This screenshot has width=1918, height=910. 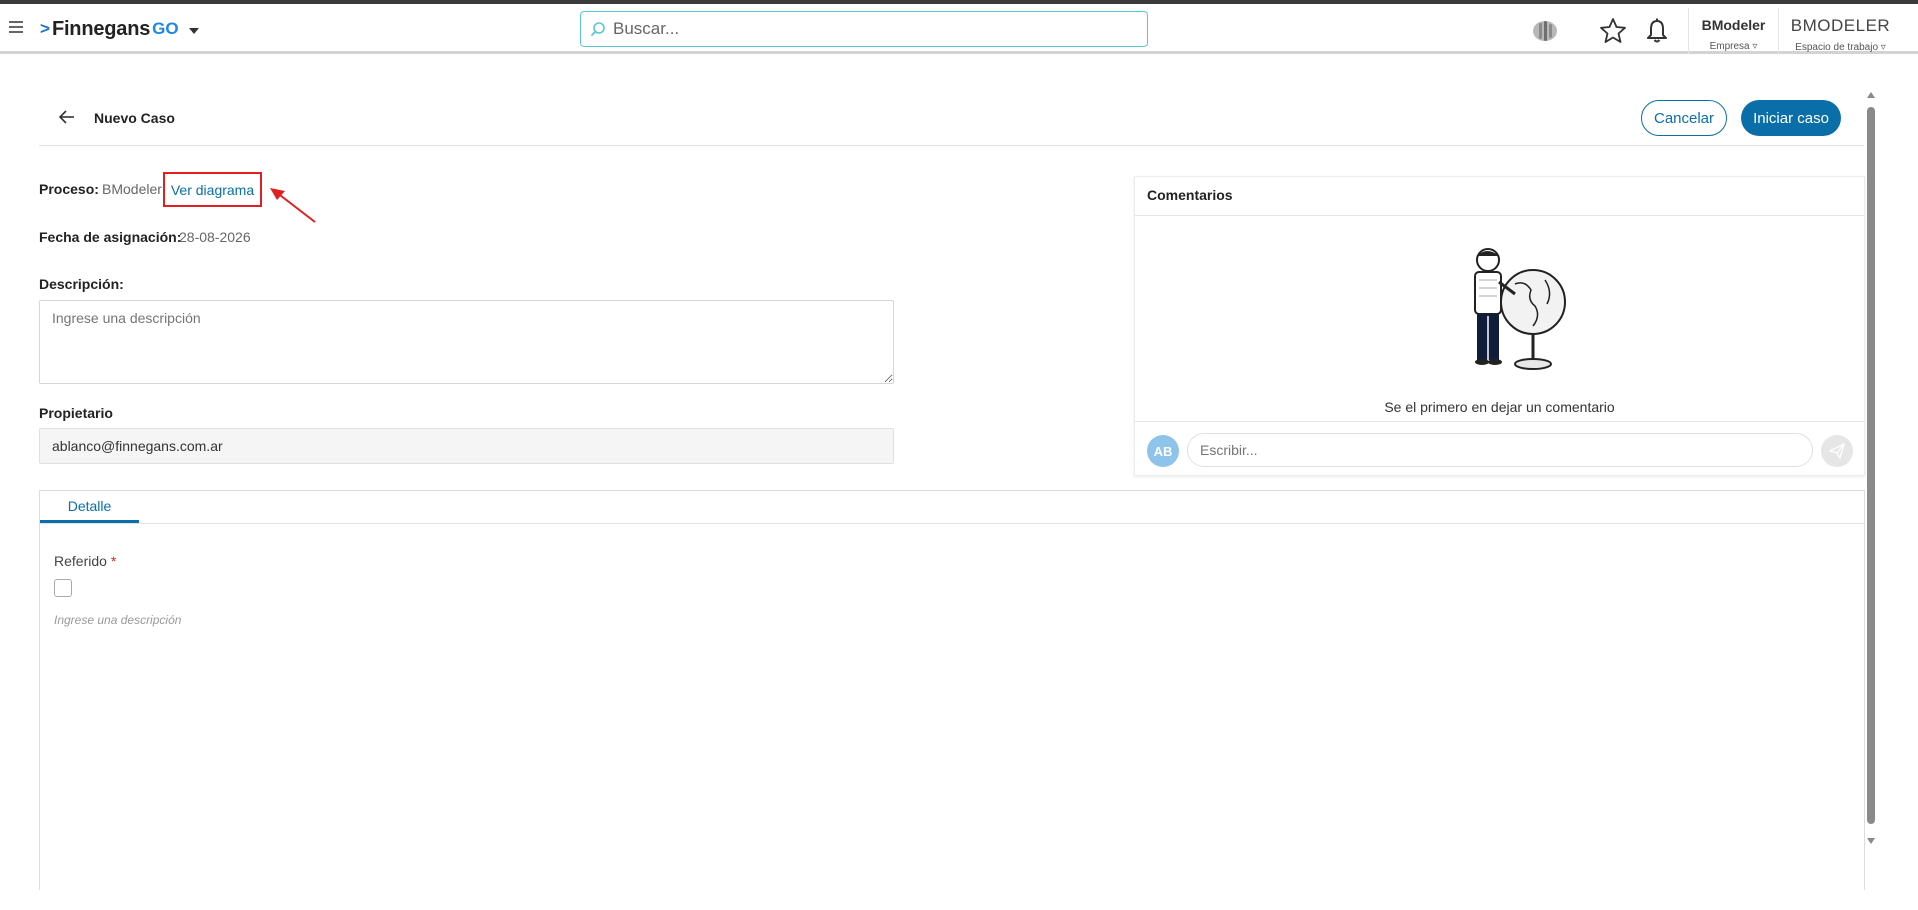 What do you see at coordinates (293, 205) in the screenshot?
I see `annotation-arrow-icon` at bounding box center [293, 205].